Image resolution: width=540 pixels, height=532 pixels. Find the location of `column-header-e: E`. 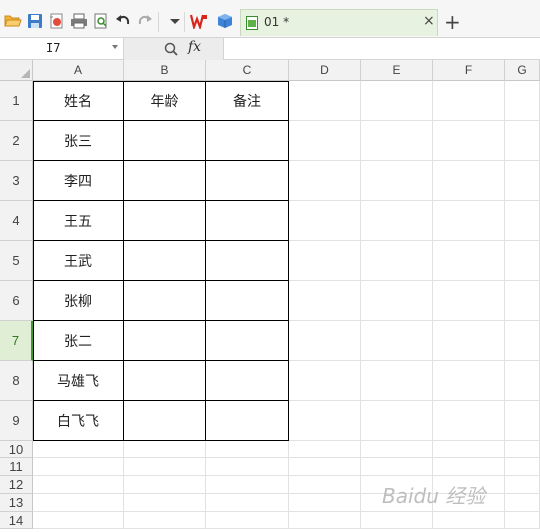

column-header-e: E is located at coordinates (397, 70).